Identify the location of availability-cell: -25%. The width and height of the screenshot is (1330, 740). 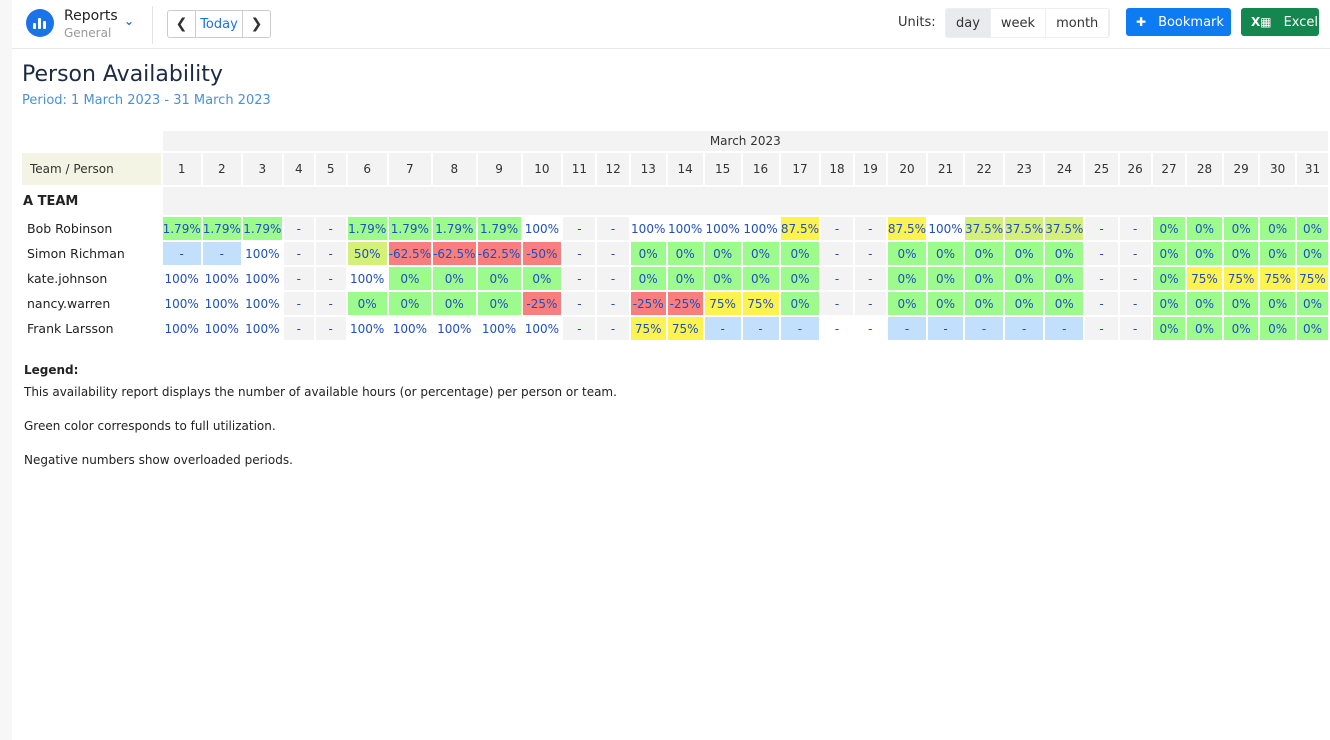
(648, 303).